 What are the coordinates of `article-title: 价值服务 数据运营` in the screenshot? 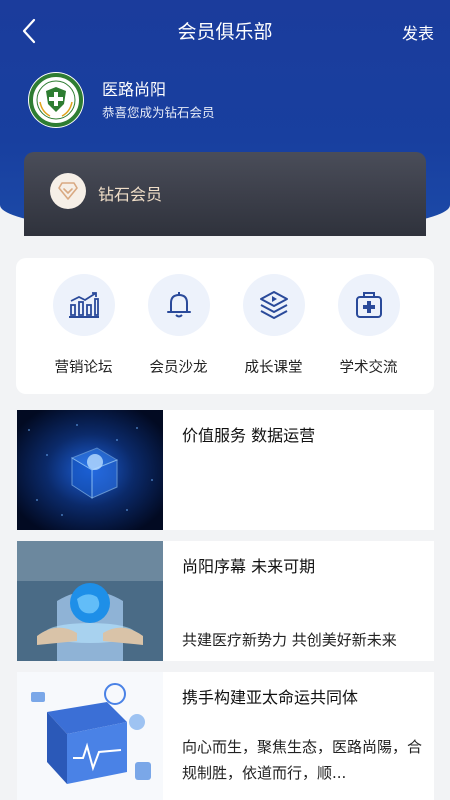 It's located at (249, 435).